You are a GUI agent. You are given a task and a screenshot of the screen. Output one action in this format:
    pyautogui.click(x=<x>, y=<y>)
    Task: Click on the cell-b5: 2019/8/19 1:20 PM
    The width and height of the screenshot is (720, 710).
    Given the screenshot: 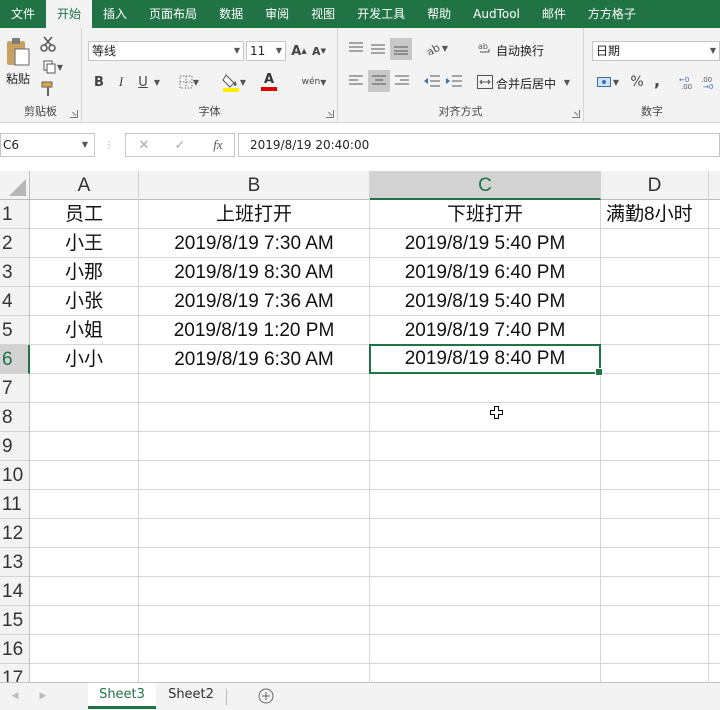 What is the action you would take?
    pyautogui.click(x=254, y=330)
    